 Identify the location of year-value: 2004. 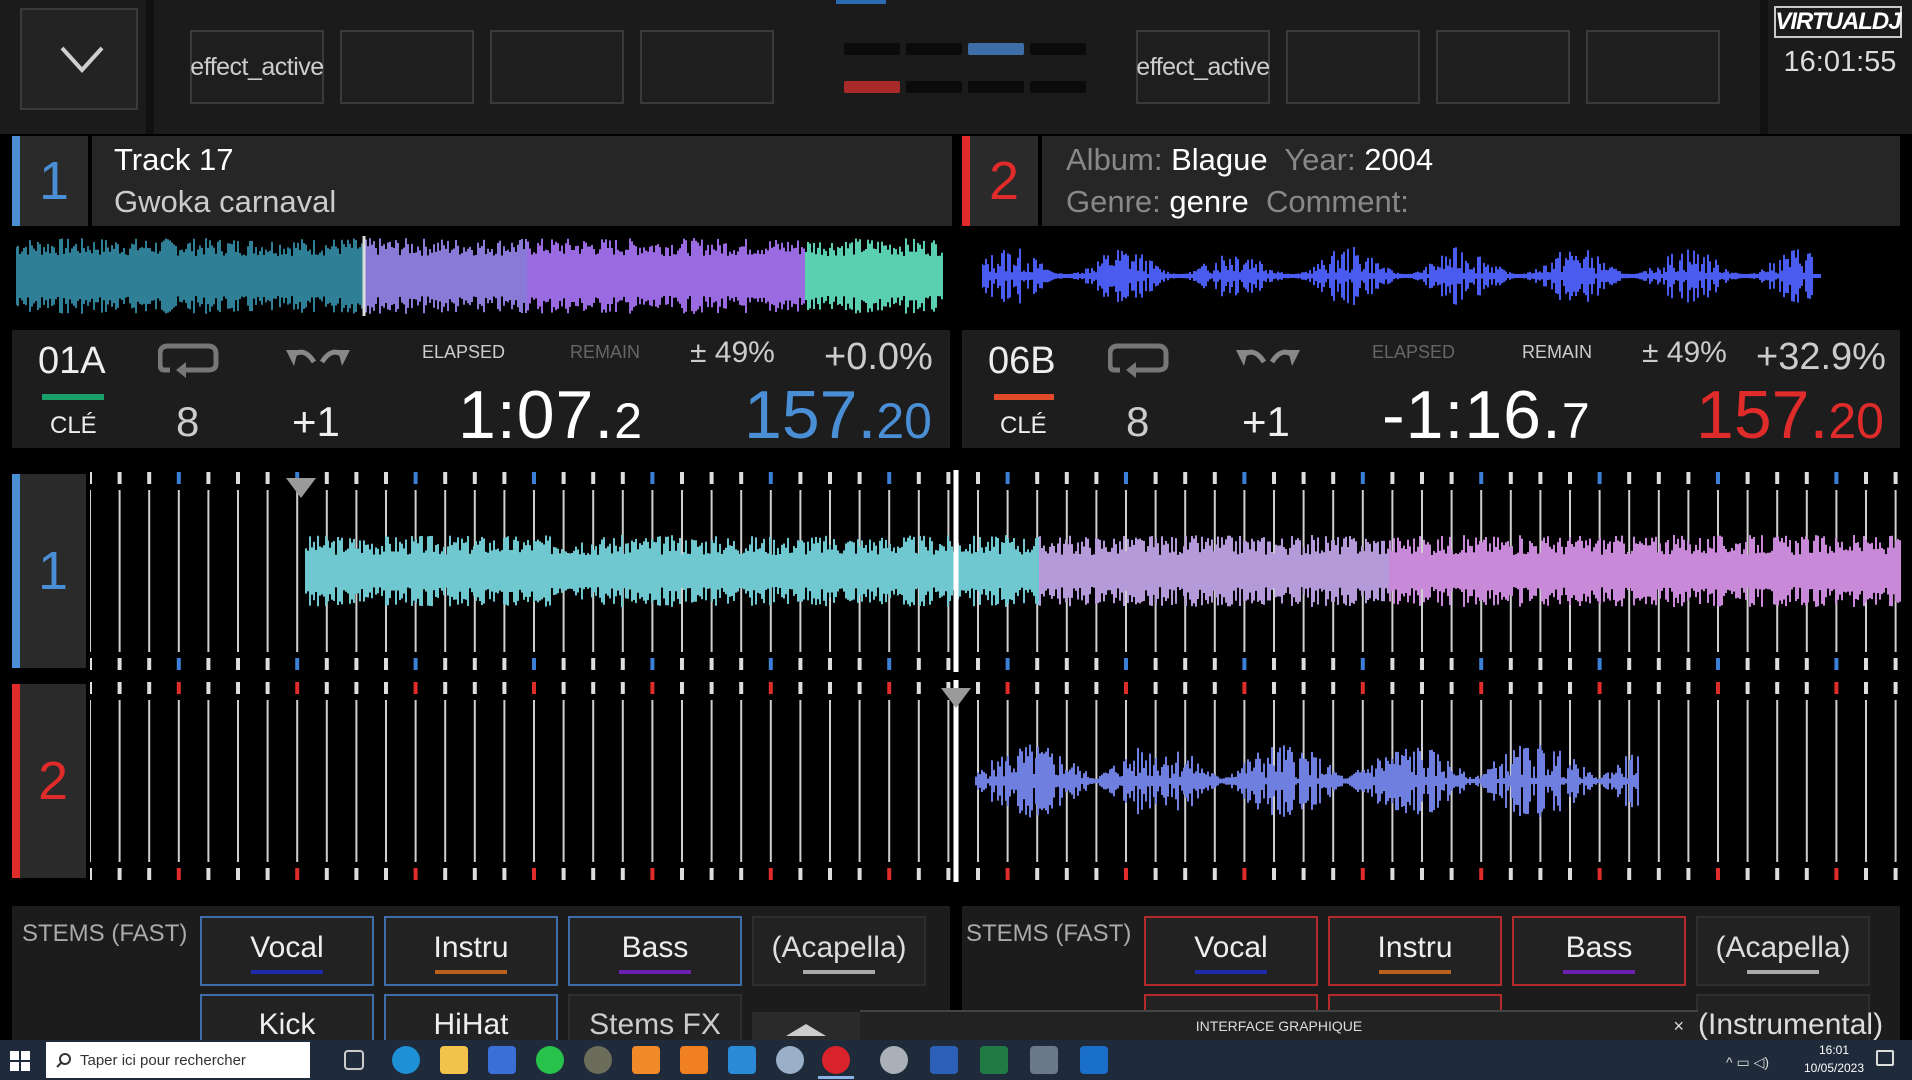
(1399, 159).